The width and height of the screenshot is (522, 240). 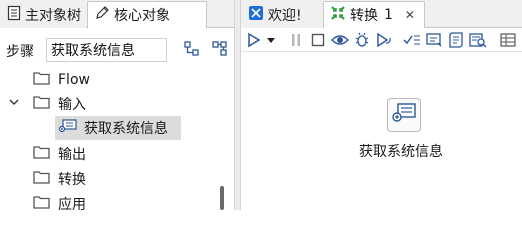 What do you see at coordinates (410, 15) in the screenshot?
I see `close-icon: ✕` at bounding box center [410, 15].